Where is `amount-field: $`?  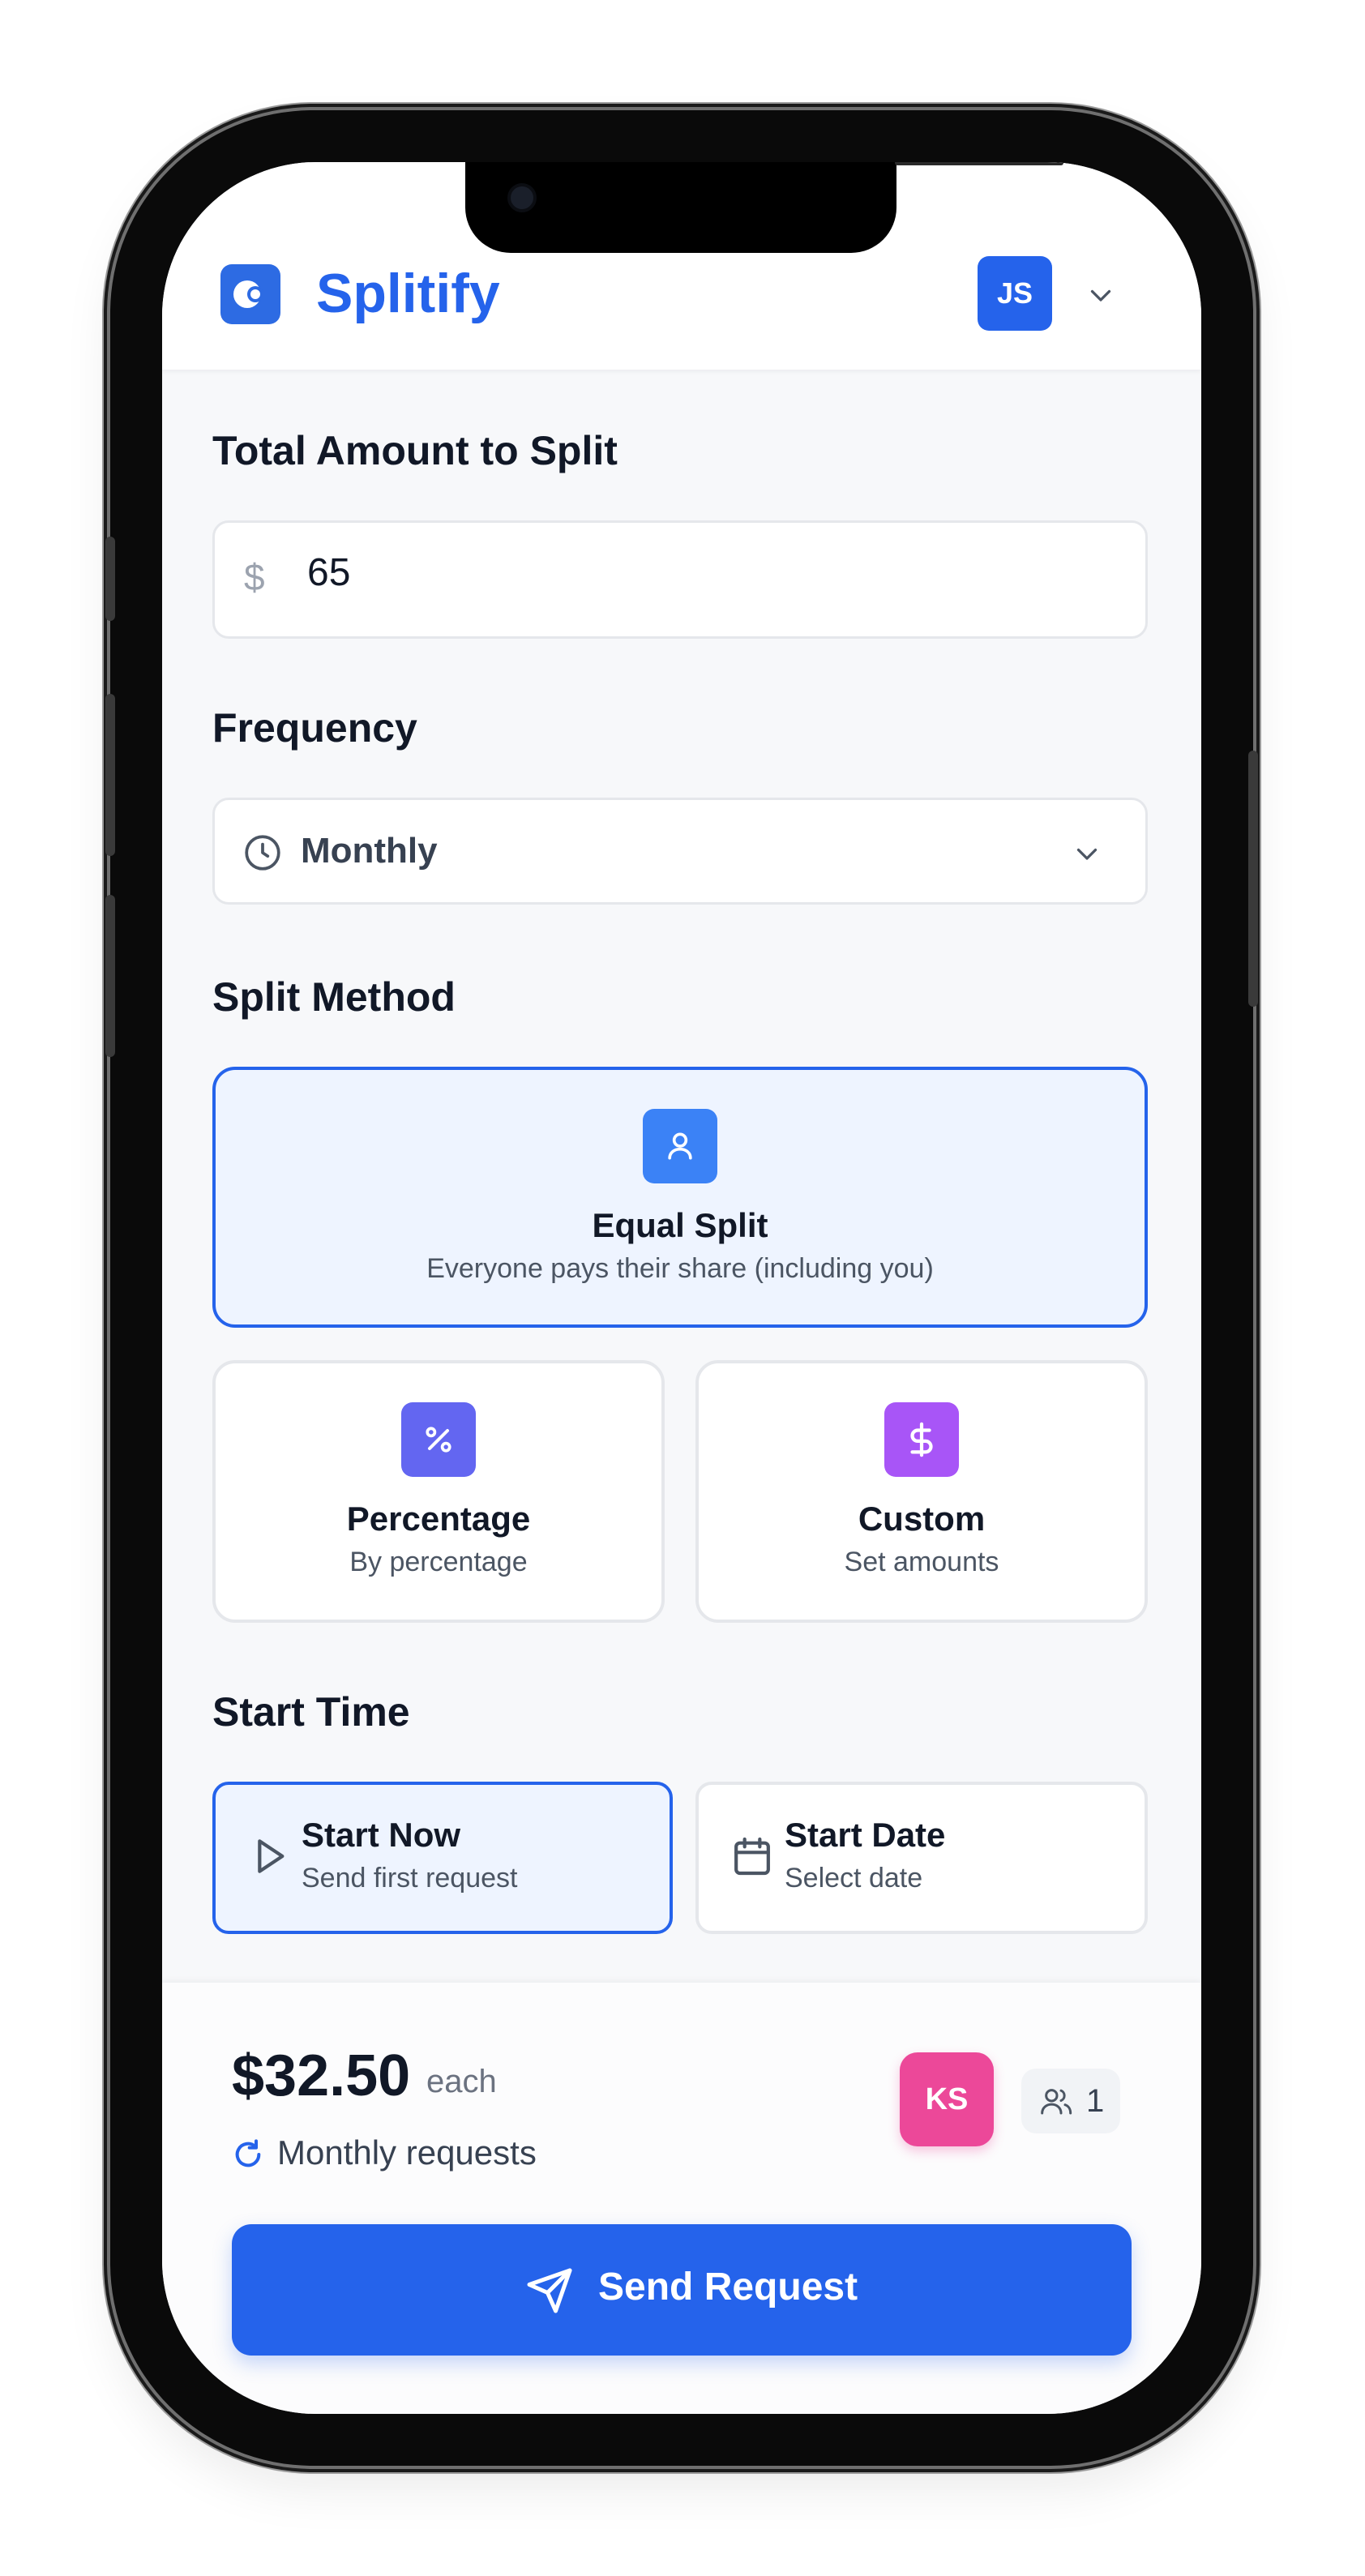 amount-field: $ is located at coordinates (680, 579).